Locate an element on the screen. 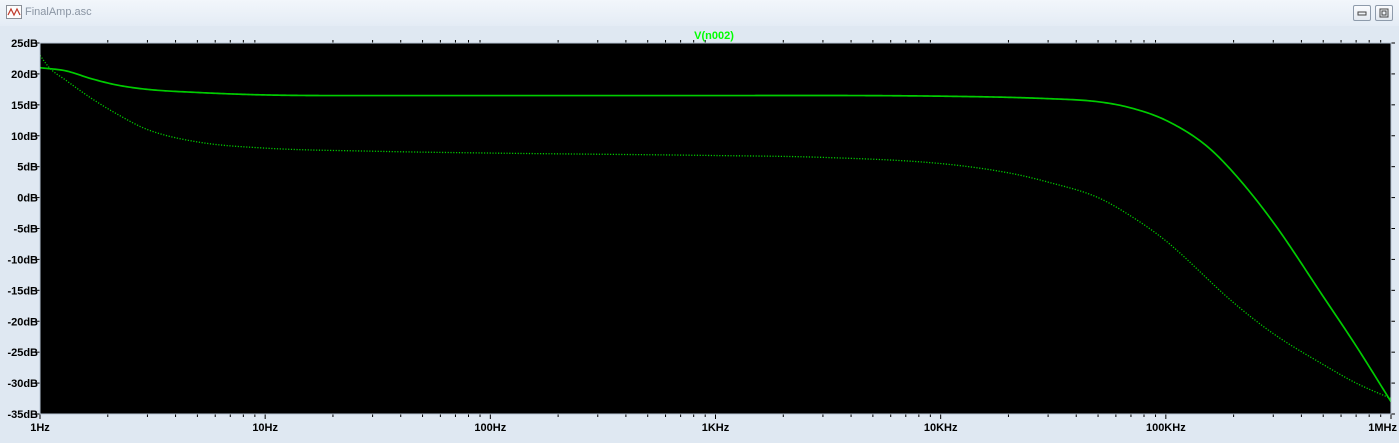  y-tick-label: -30dB is located at coordinates (22, 384).